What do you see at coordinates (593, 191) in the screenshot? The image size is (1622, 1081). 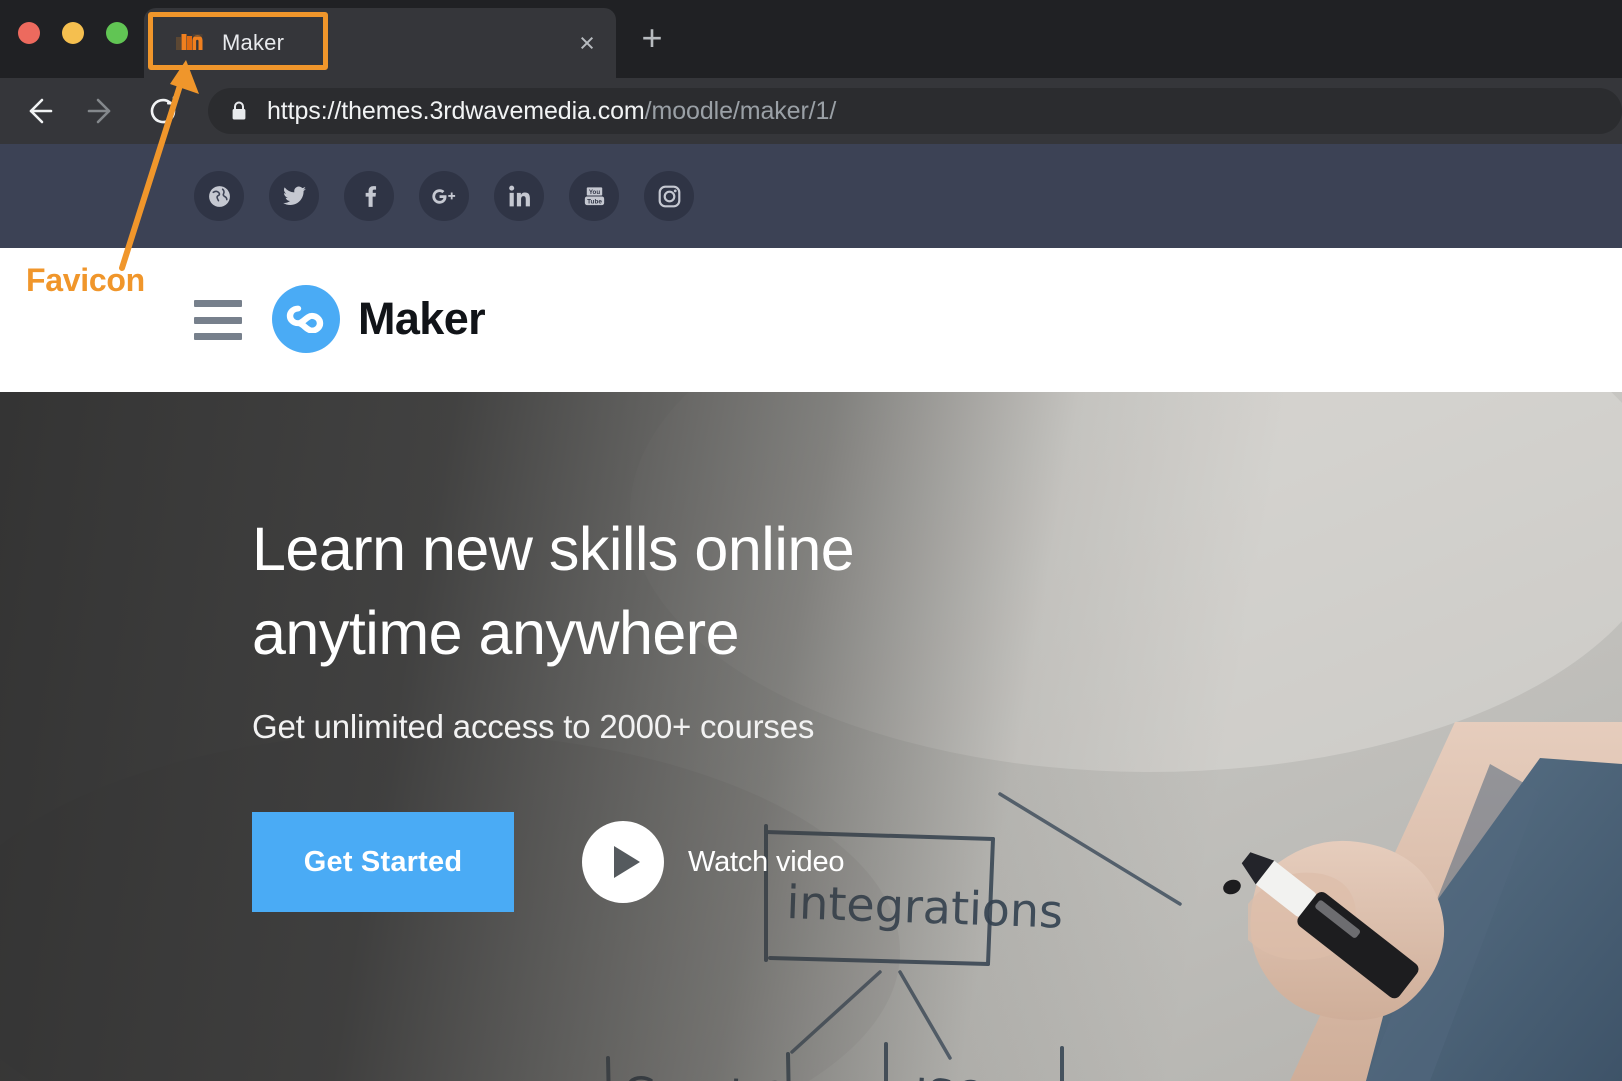 I see `svg-text: You` at bounding box center [593, 191].